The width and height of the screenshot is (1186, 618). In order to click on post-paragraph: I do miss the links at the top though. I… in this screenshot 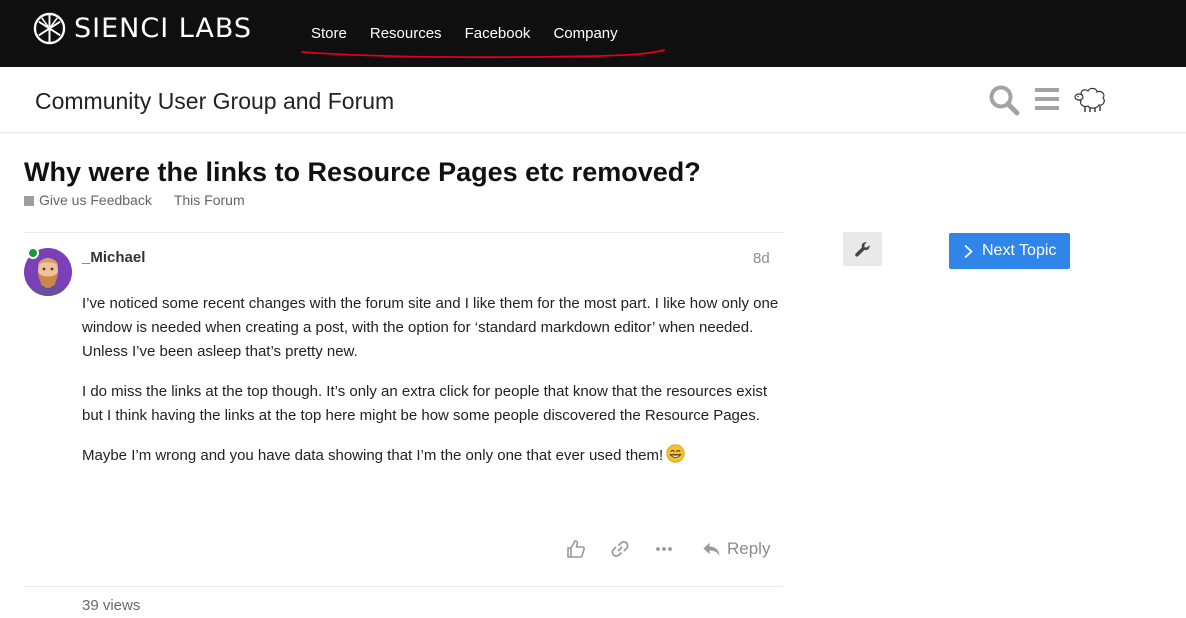, I will do `click(425, 403)`.